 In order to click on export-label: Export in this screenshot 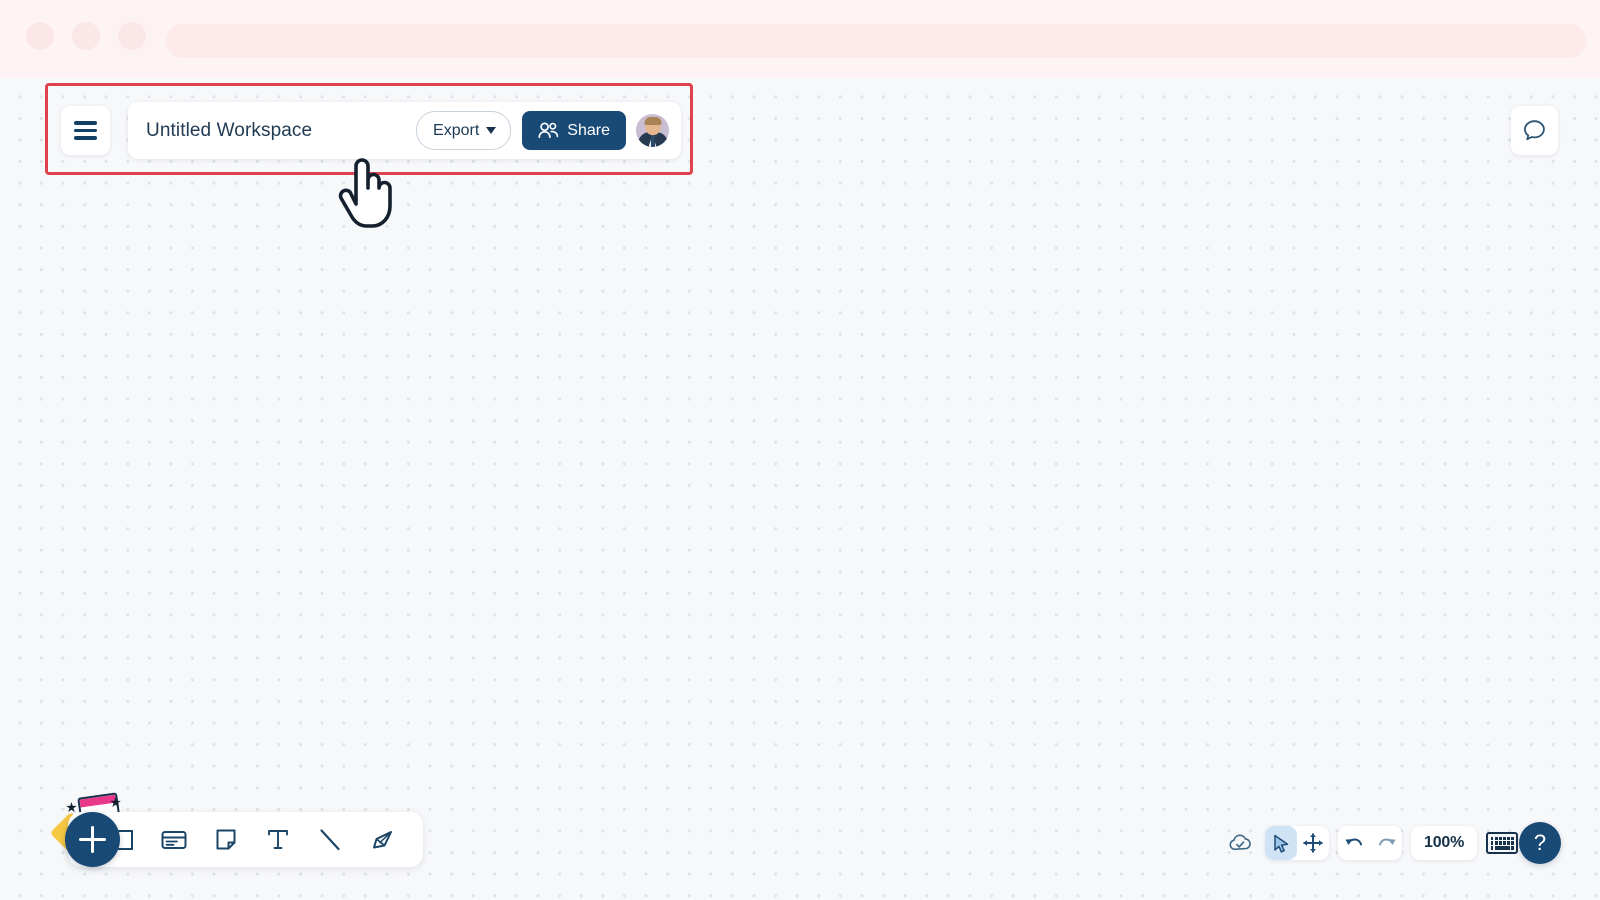, I will do `click(456, 130)`.